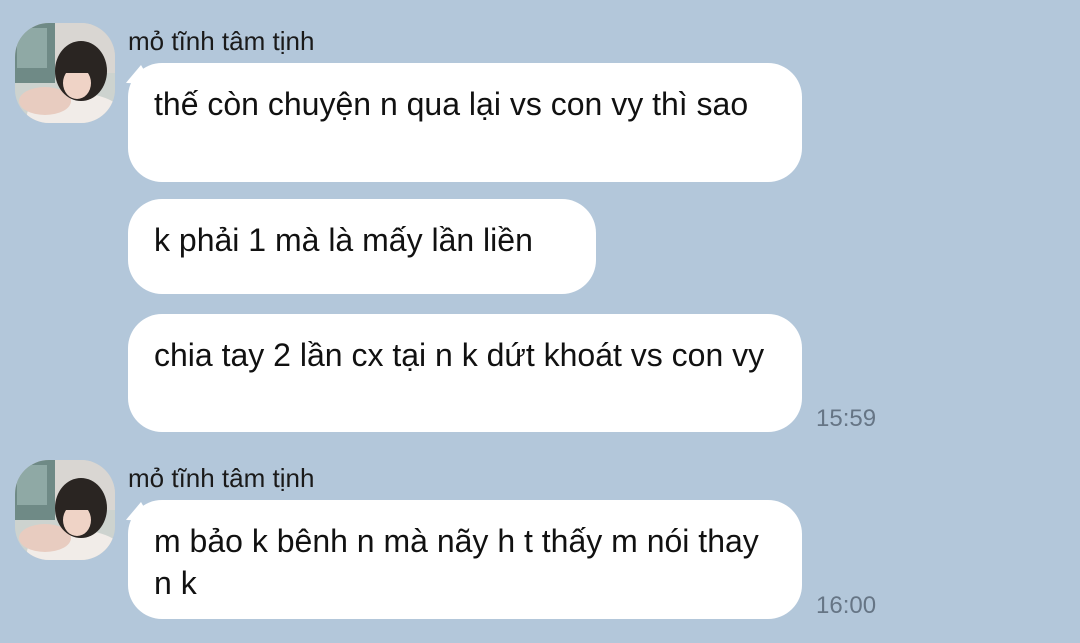 The height and width of the screenshot is (643, 1080). I want to click on message-timestamp: 15:59, so click(846, 418).